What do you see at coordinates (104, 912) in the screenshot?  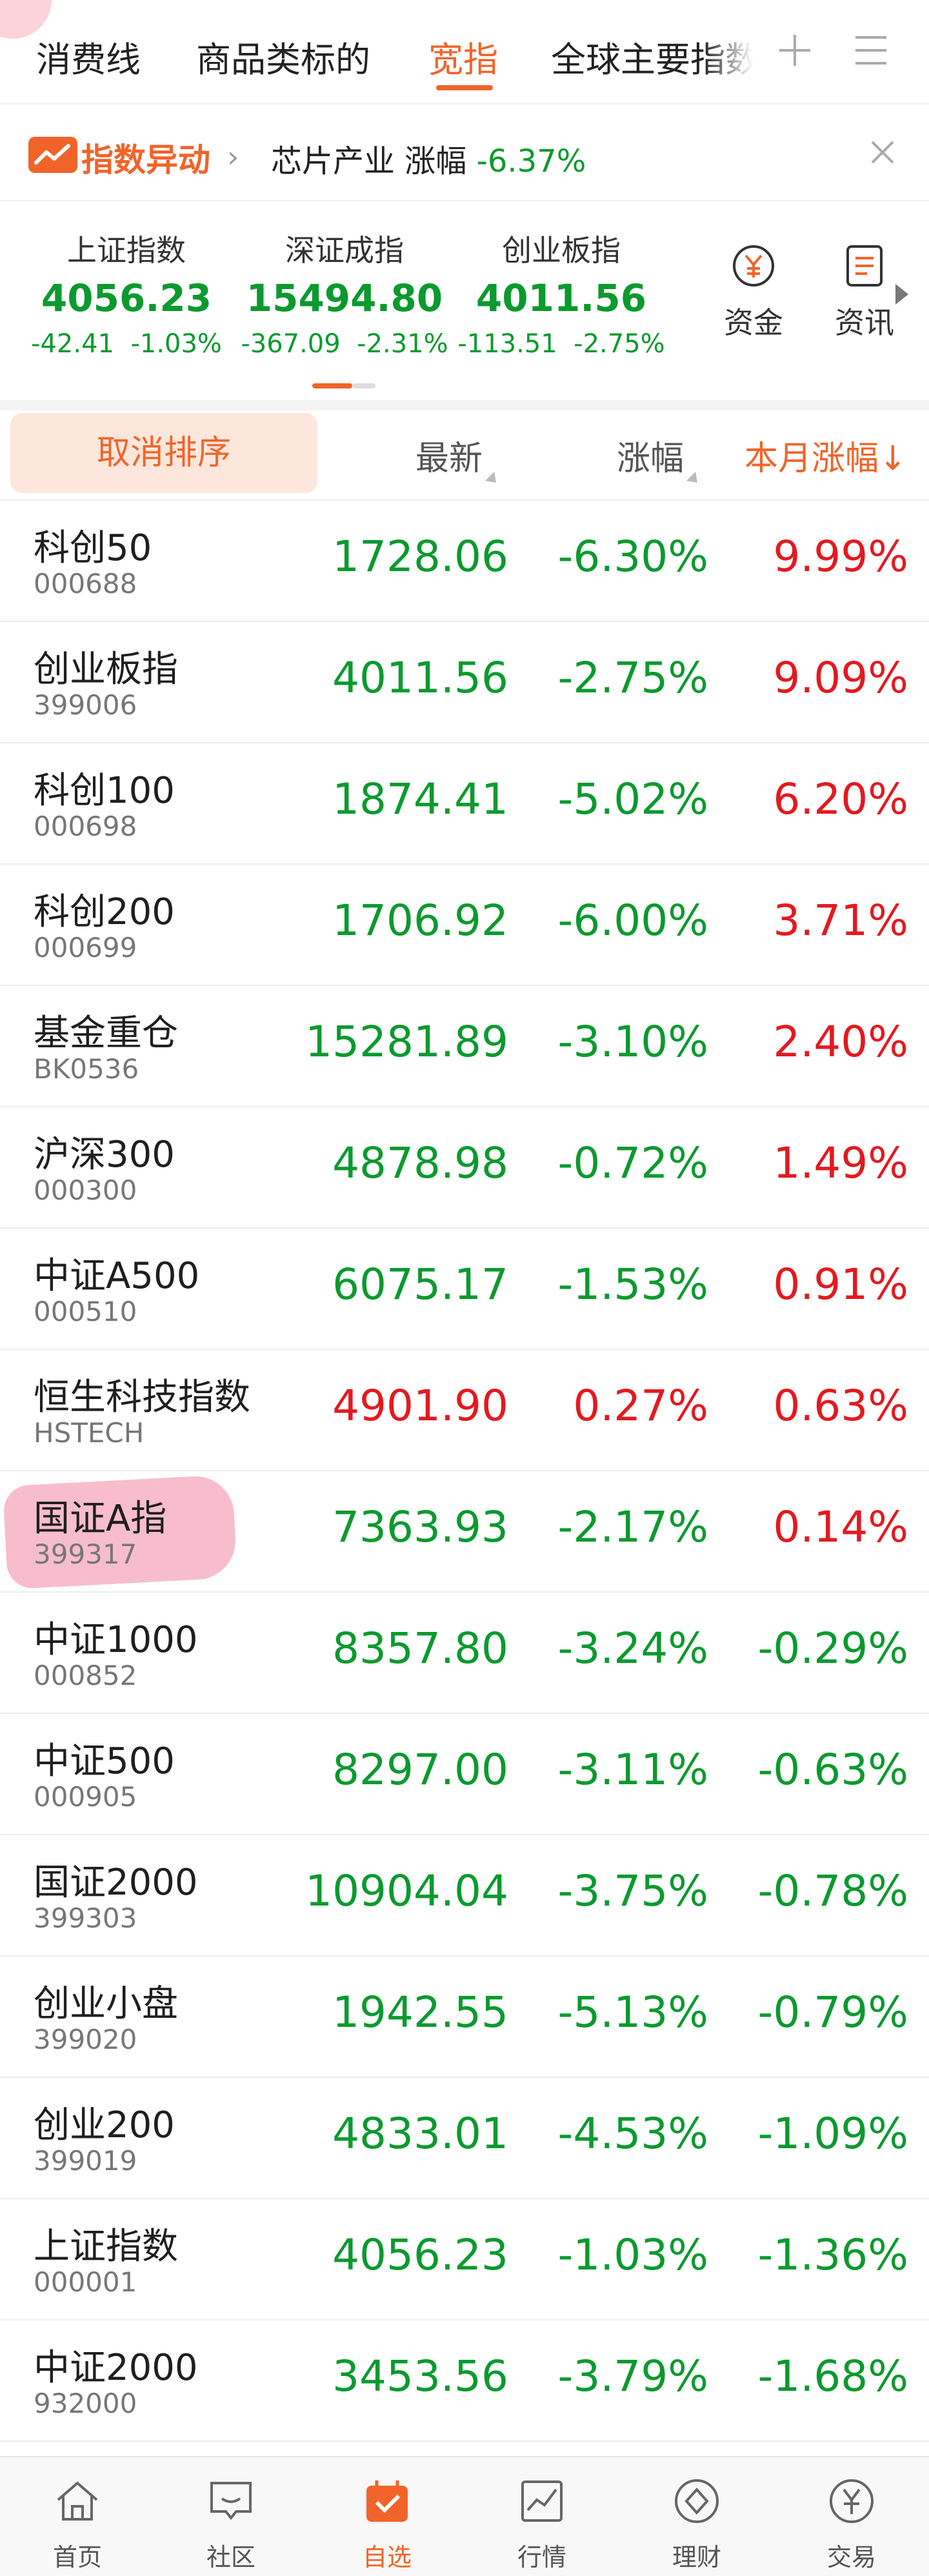 I see `index-name: 科创200` at bounding box center [104, 912].